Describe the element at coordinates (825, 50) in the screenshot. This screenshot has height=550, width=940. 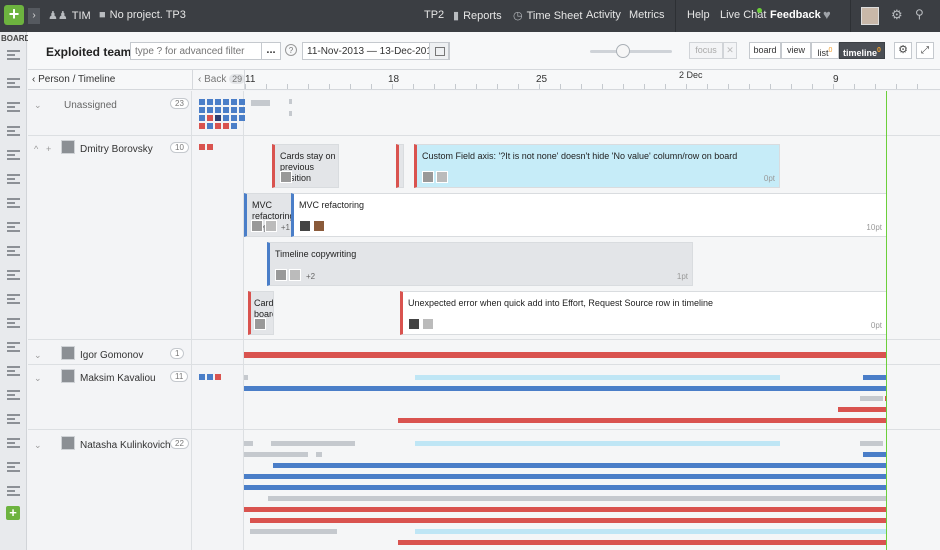
I see `view-list-button: list0` at that location.